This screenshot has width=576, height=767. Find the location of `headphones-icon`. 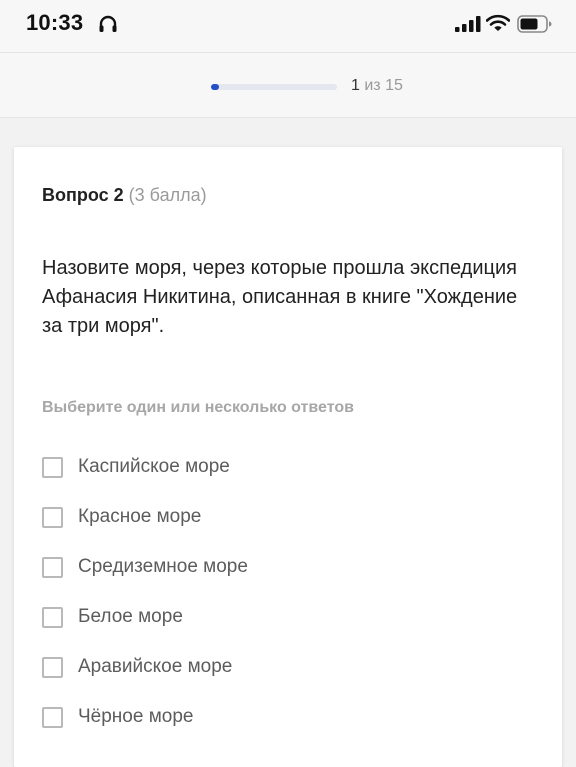

headphones-icon is located at coordinates (108, 23).